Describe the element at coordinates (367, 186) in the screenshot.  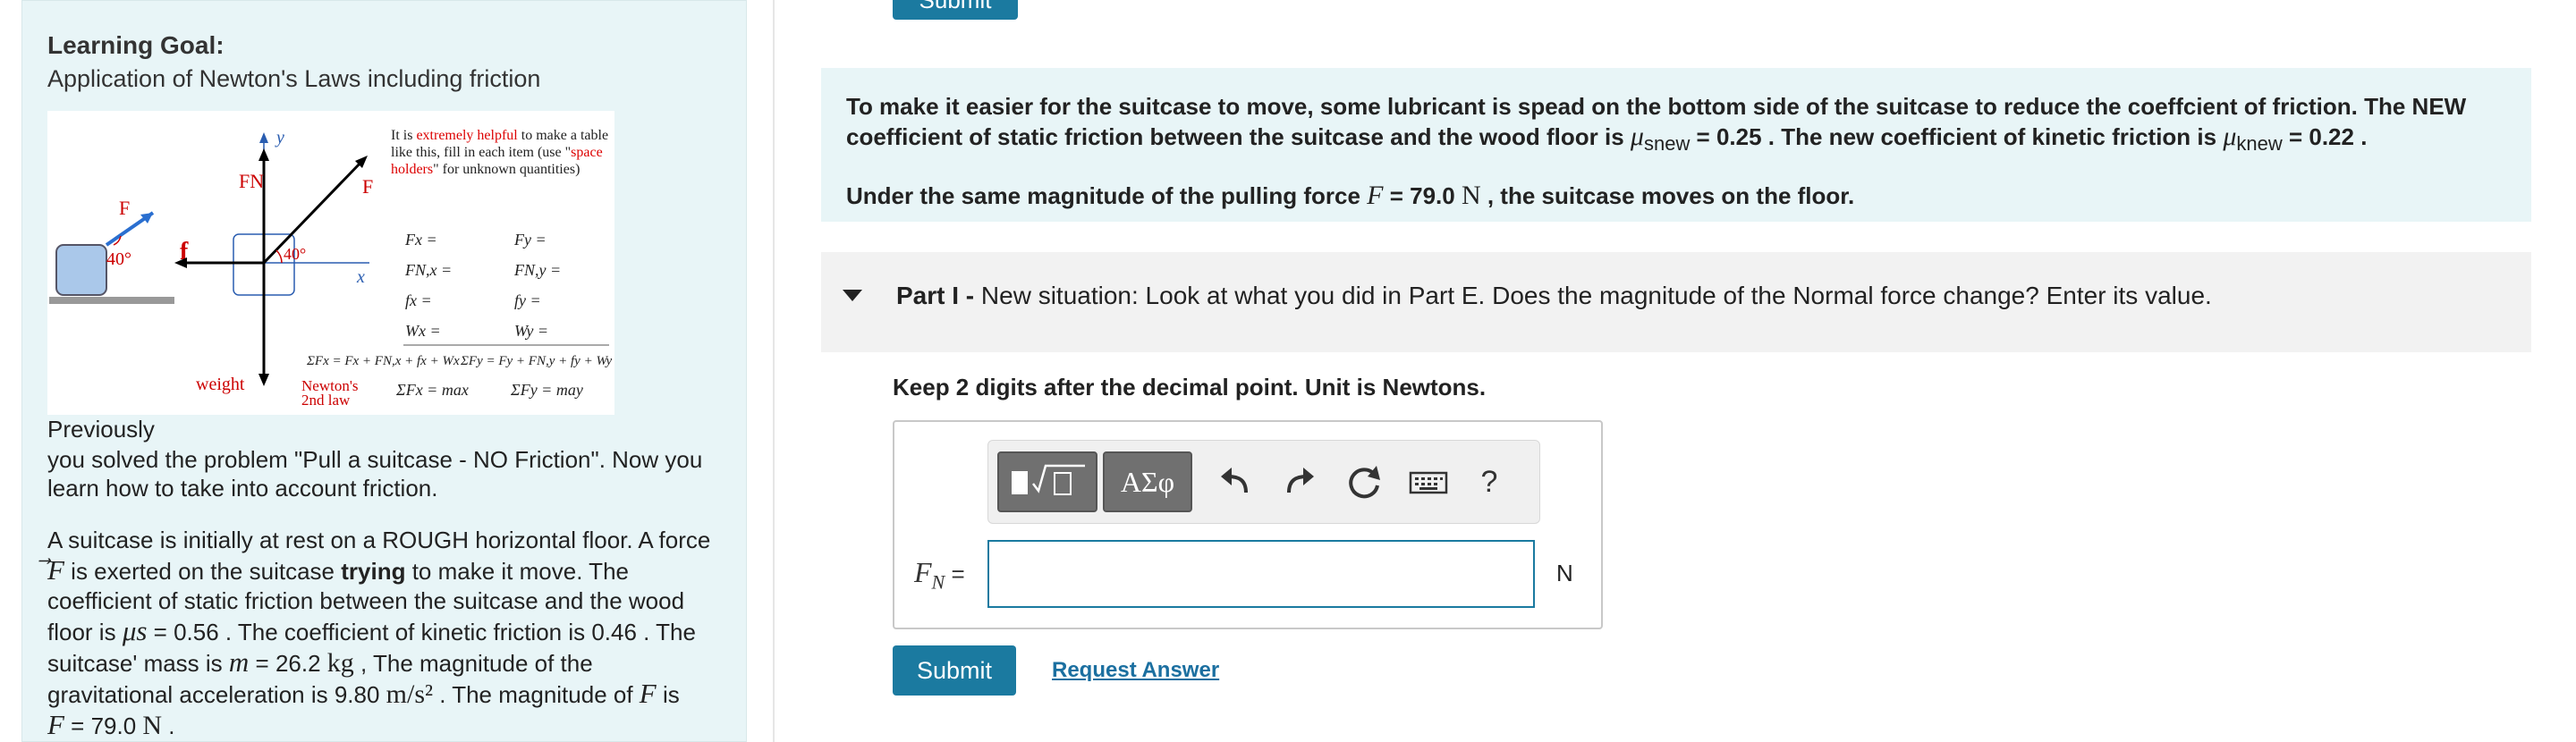
I see `force-label-2: F` at that location.